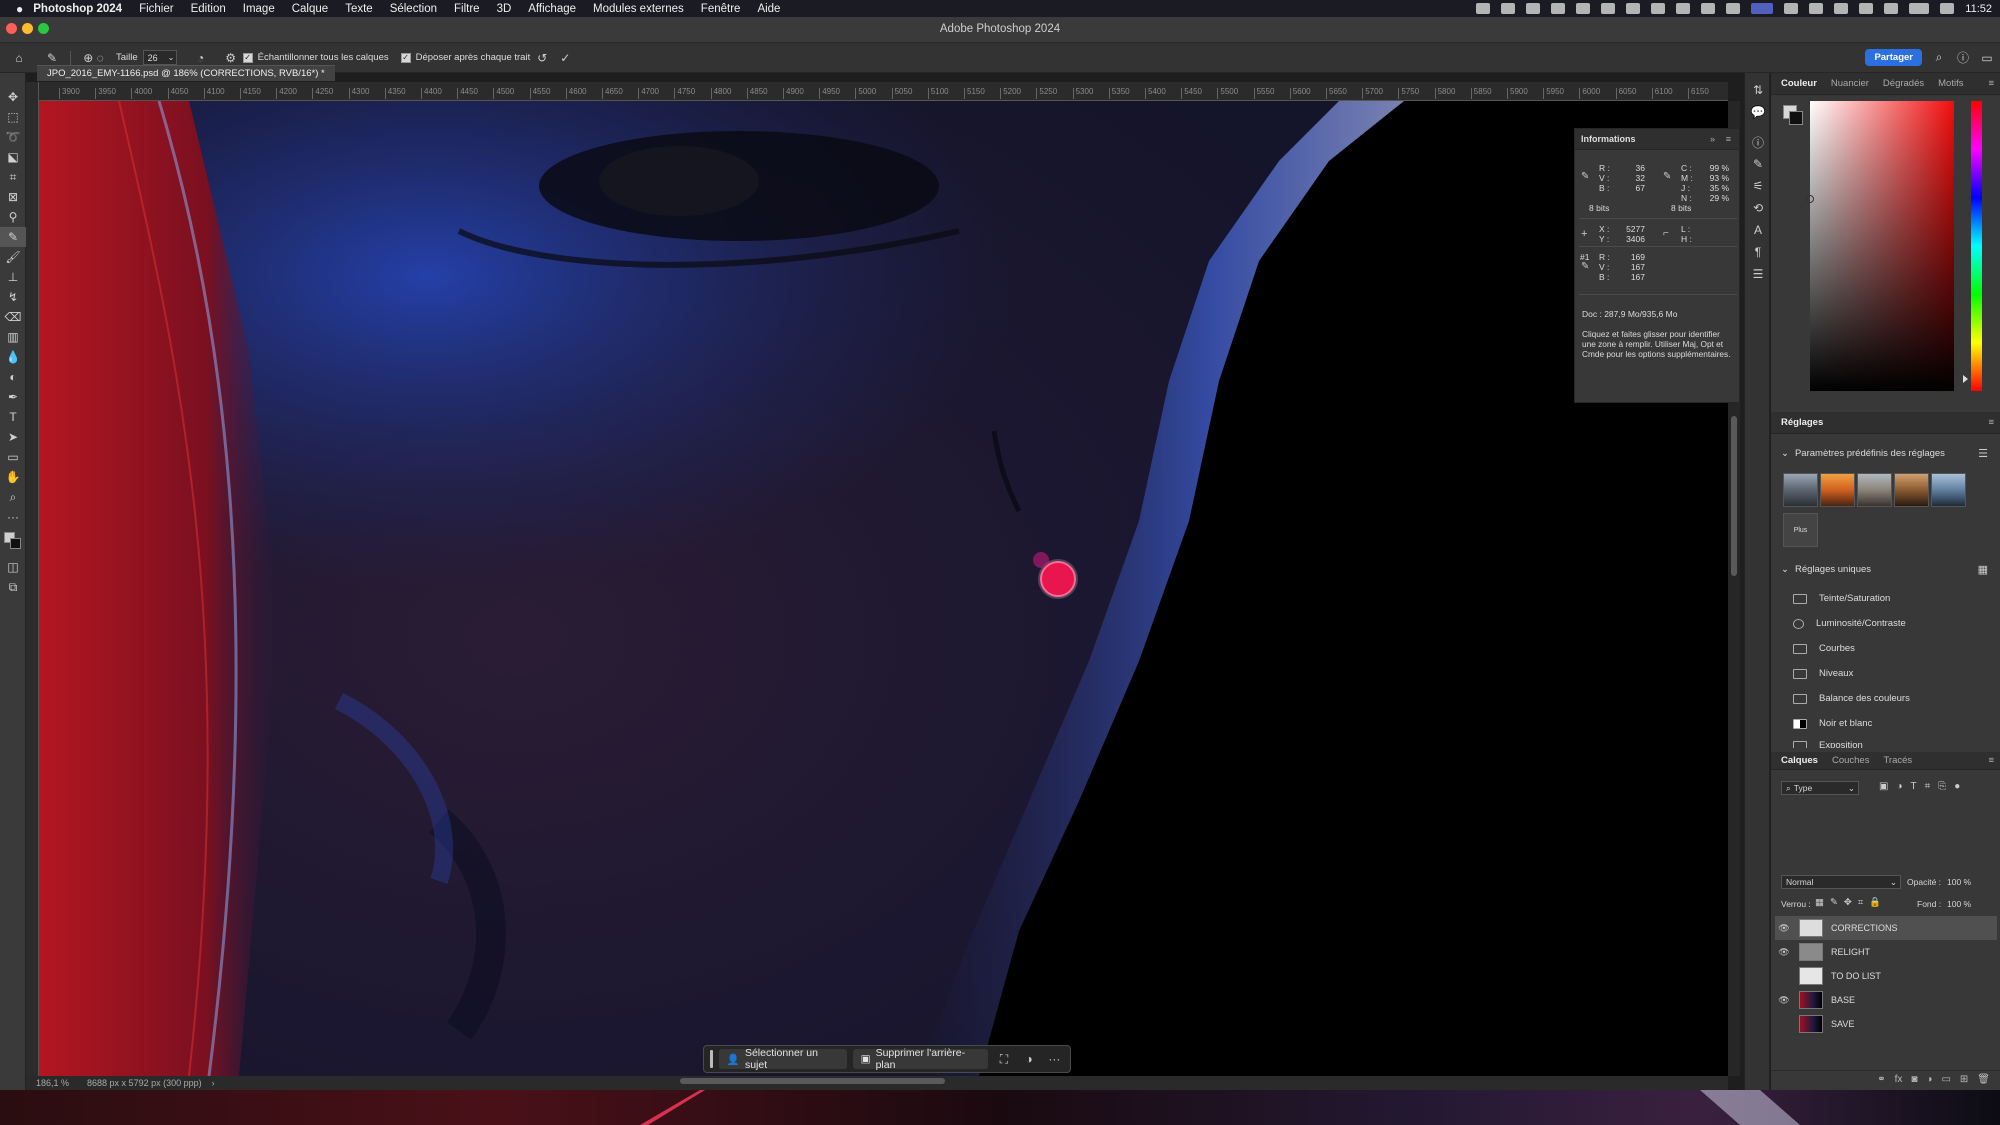 The height and width of the screenshot is (1125, 2000). I want to click on lasso-tool-icon: ➰, so click(13, 137).